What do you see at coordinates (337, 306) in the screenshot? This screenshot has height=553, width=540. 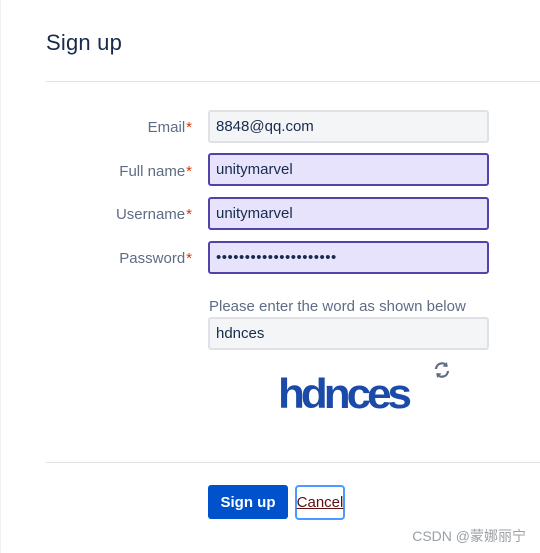 I see `captcha-hint: Please enter the word as shown below` at bounding box center [337, 306].